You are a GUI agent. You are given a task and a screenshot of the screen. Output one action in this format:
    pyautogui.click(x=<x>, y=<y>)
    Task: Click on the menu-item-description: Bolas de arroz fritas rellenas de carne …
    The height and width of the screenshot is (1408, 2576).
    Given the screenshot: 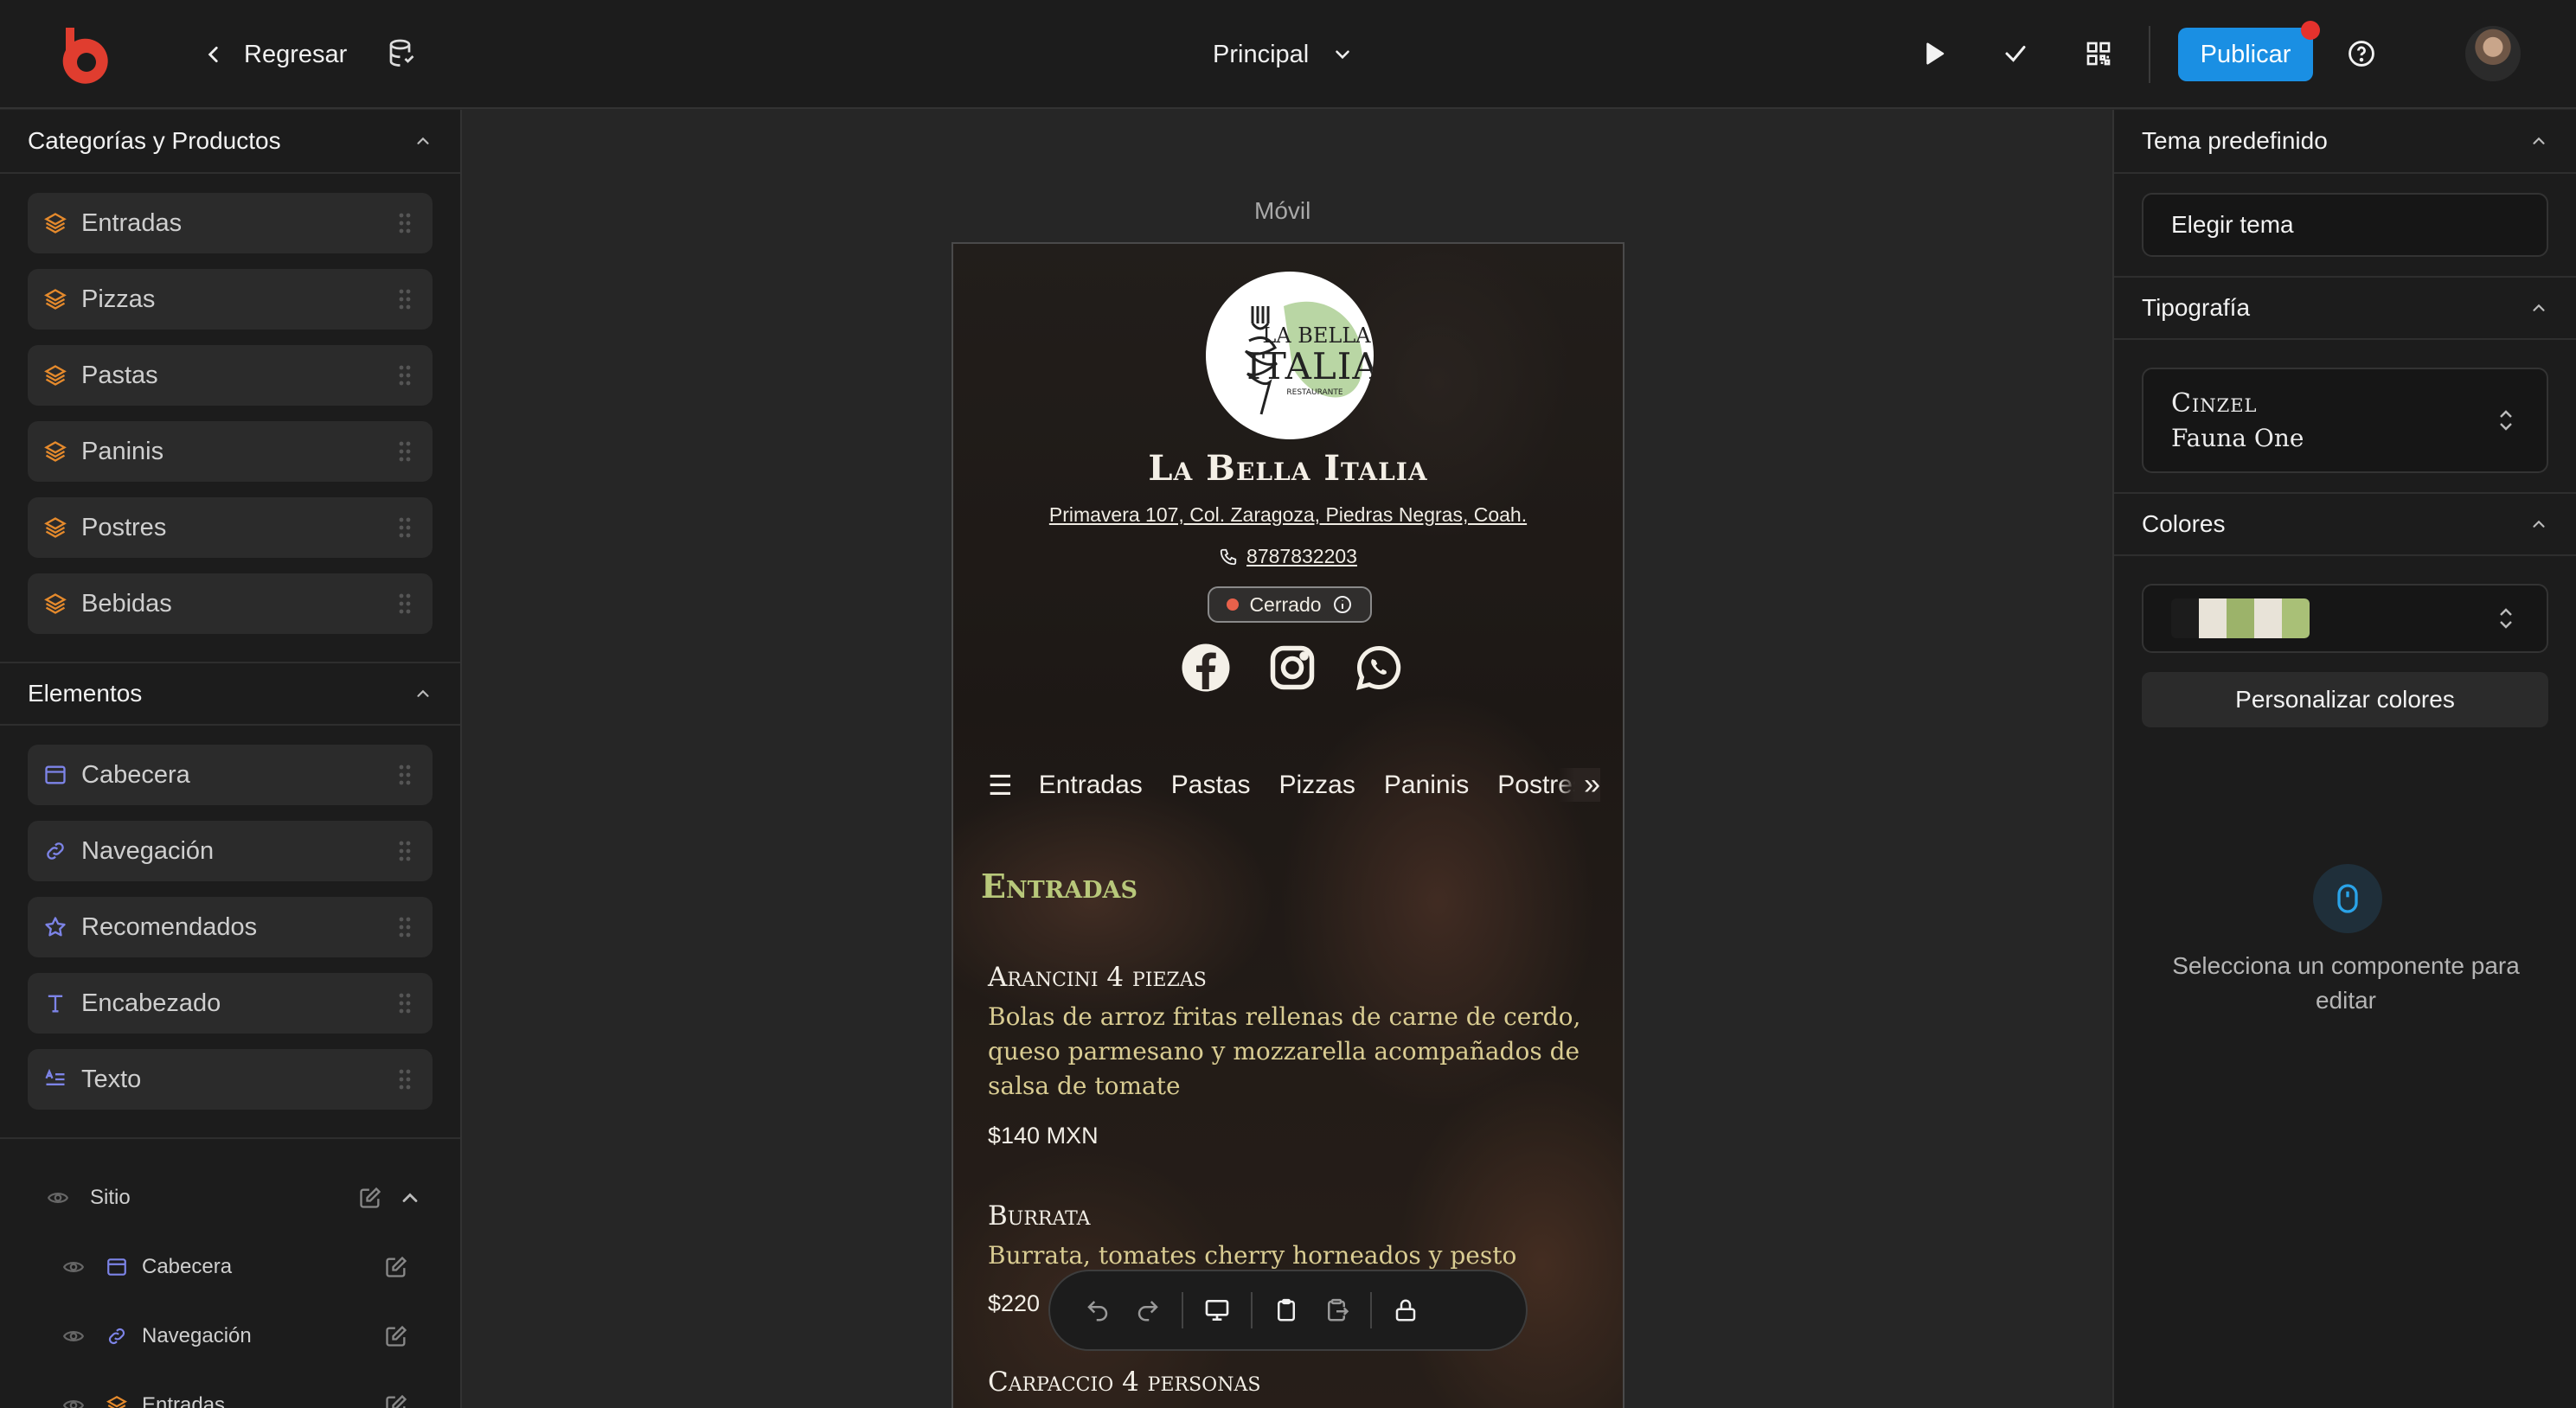 What is the action you would take?
    pyautogui.click(x=1284, y=1051)
    